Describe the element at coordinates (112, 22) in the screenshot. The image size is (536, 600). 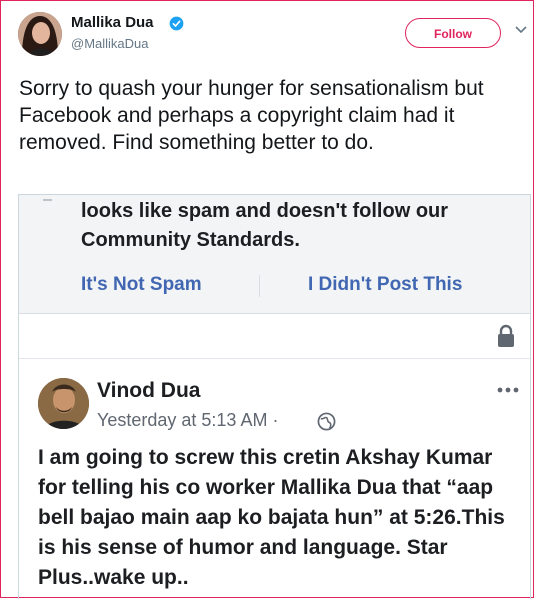
I see `author-name: Mallika Dua` at that location.